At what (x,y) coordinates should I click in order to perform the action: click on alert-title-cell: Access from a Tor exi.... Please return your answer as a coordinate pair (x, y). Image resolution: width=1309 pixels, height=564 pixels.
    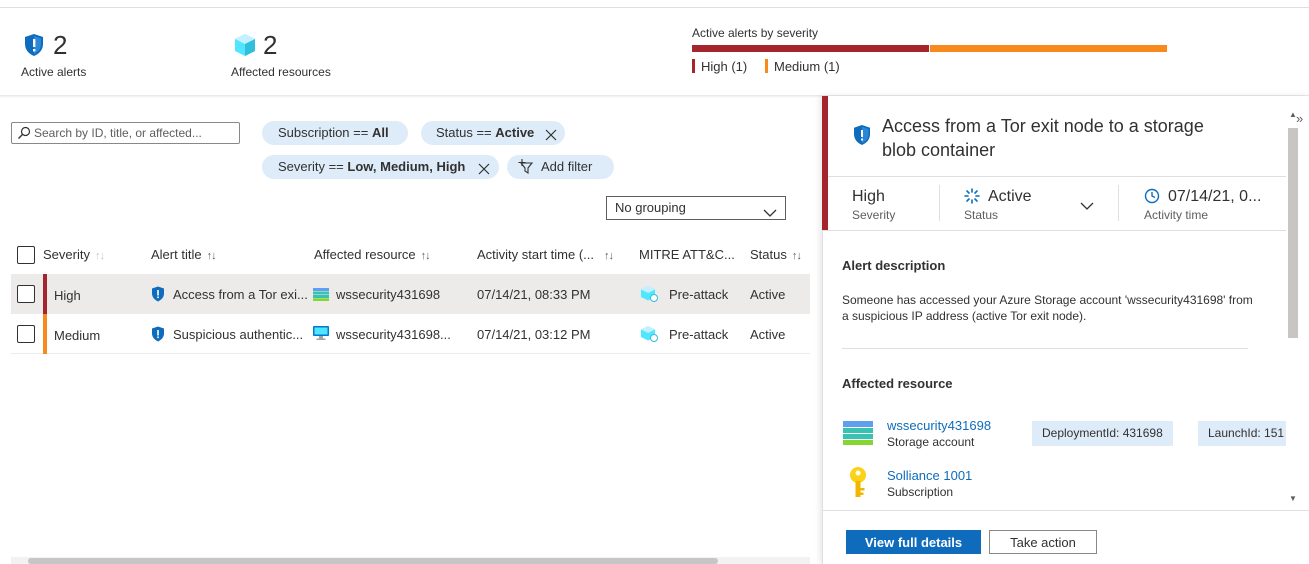
    Looking at the image, I should click on (240, 294).